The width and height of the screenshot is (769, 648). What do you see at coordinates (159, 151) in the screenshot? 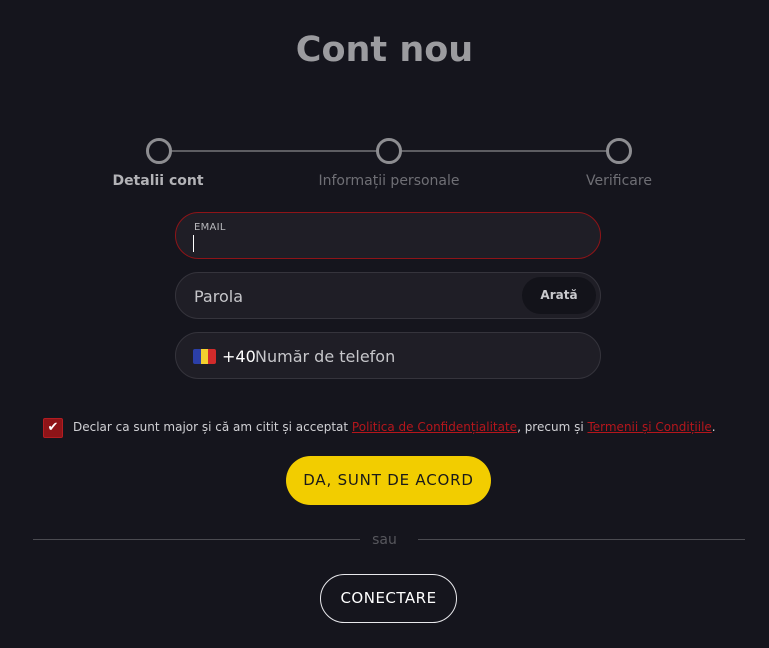
I see `step-1-circle-icon` at bounding box center [159, 151].